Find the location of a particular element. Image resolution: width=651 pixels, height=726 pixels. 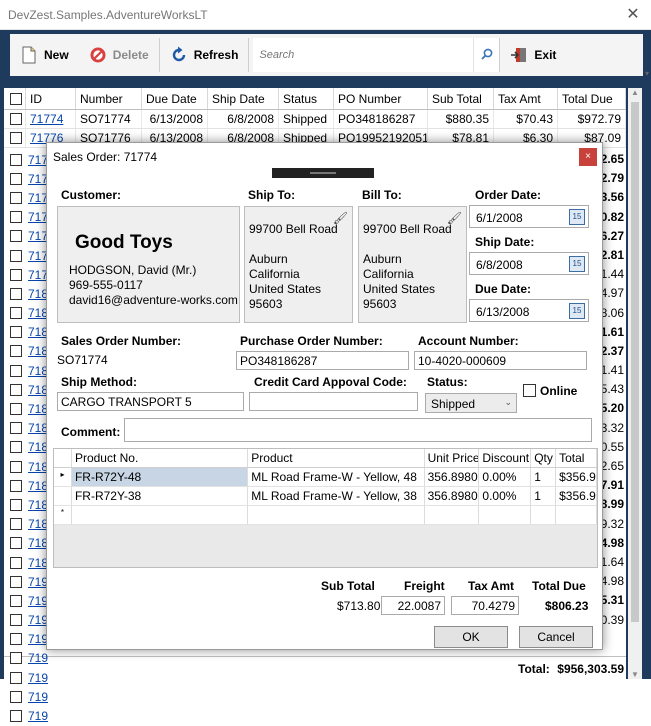

search-input is located at coordinates (363, 55).